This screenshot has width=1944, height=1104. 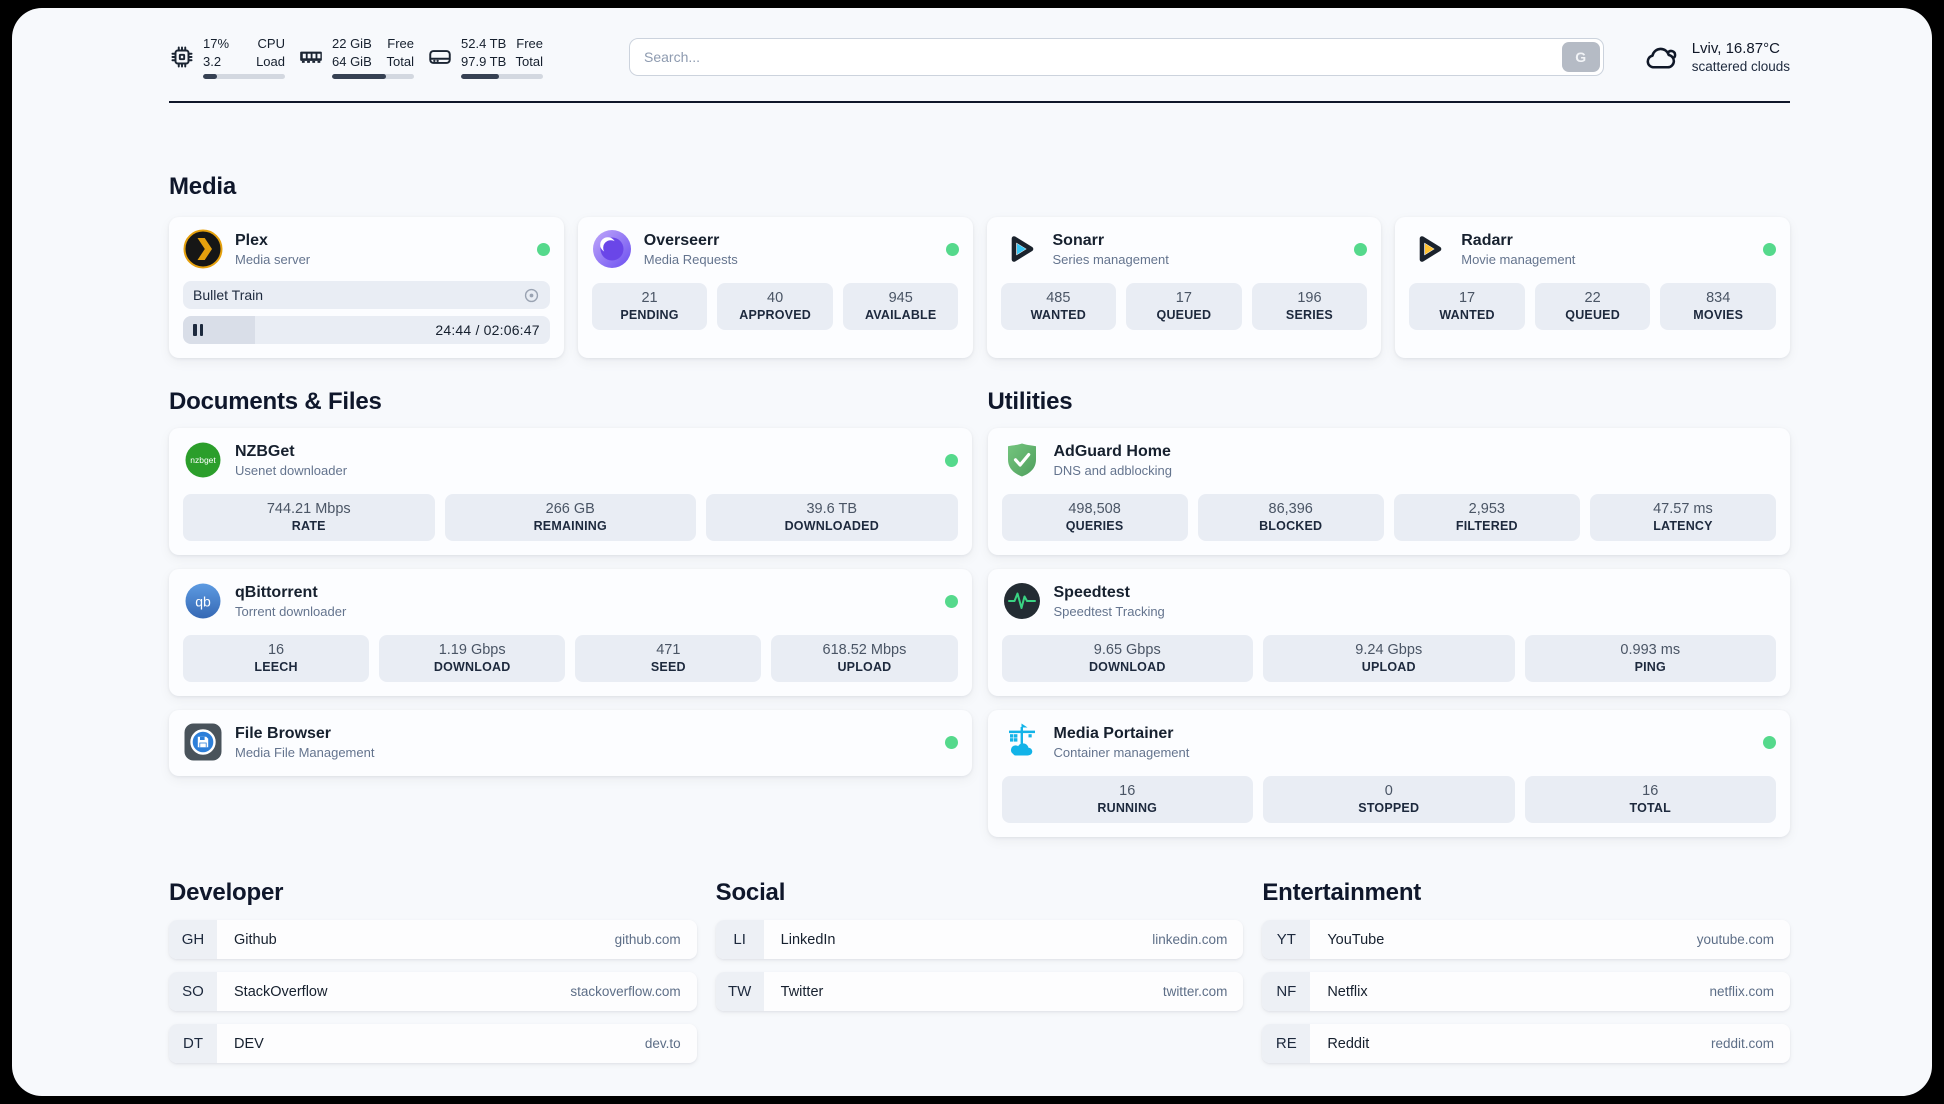 I want to click on bookmark-url: youtube.com, so click(x=1735, y=940).